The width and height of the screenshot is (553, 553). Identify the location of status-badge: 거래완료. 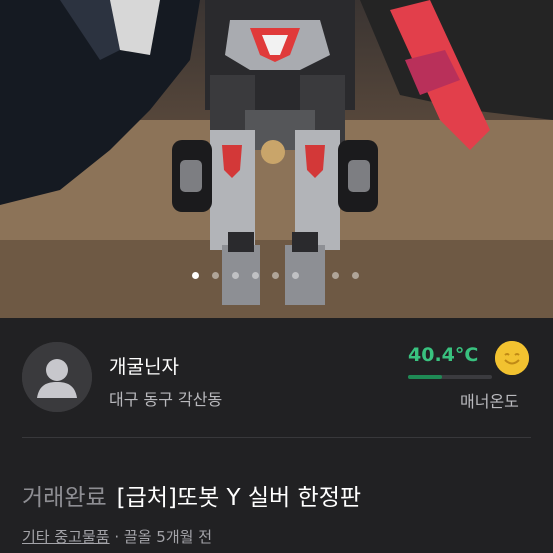
(64, 498).